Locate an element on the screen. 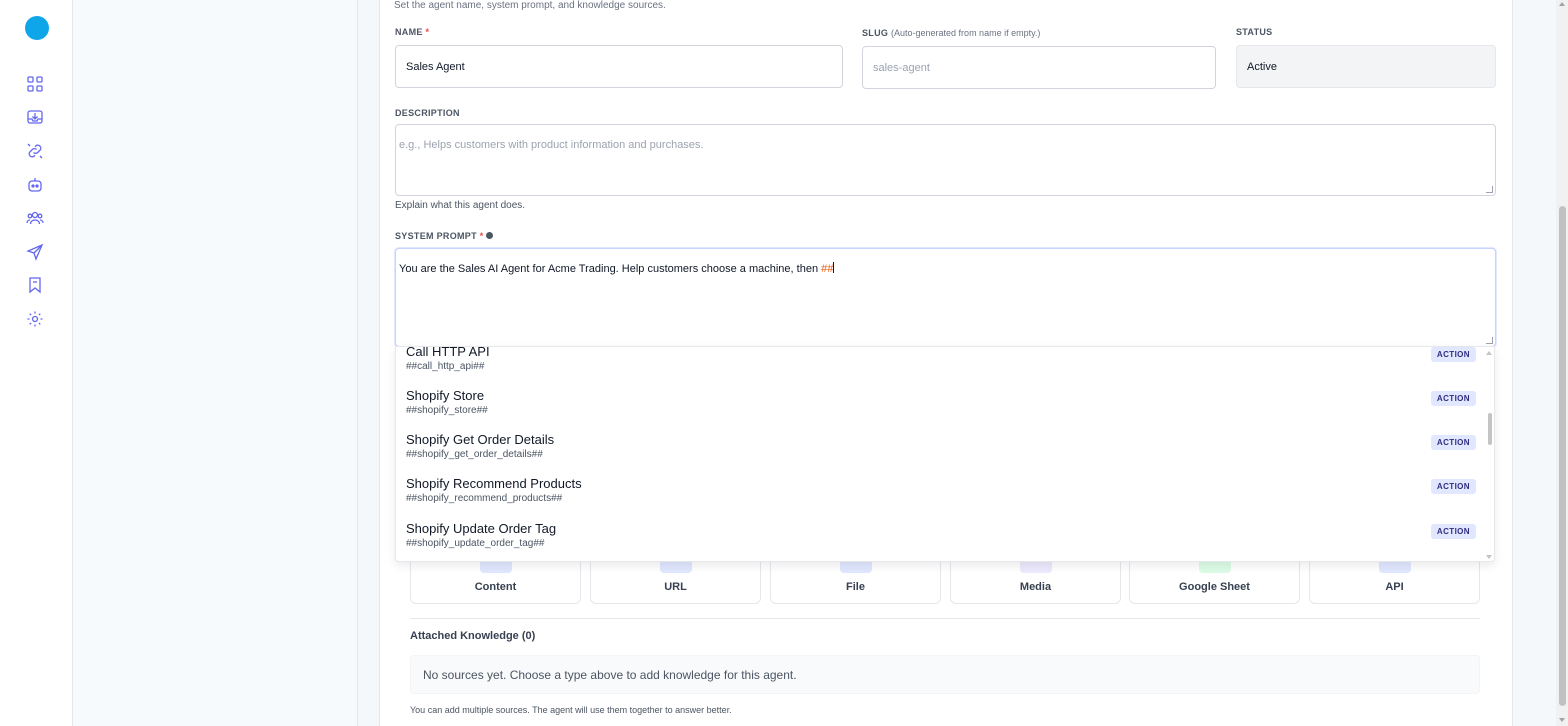  sidebar is located at coordinates (36, 363).